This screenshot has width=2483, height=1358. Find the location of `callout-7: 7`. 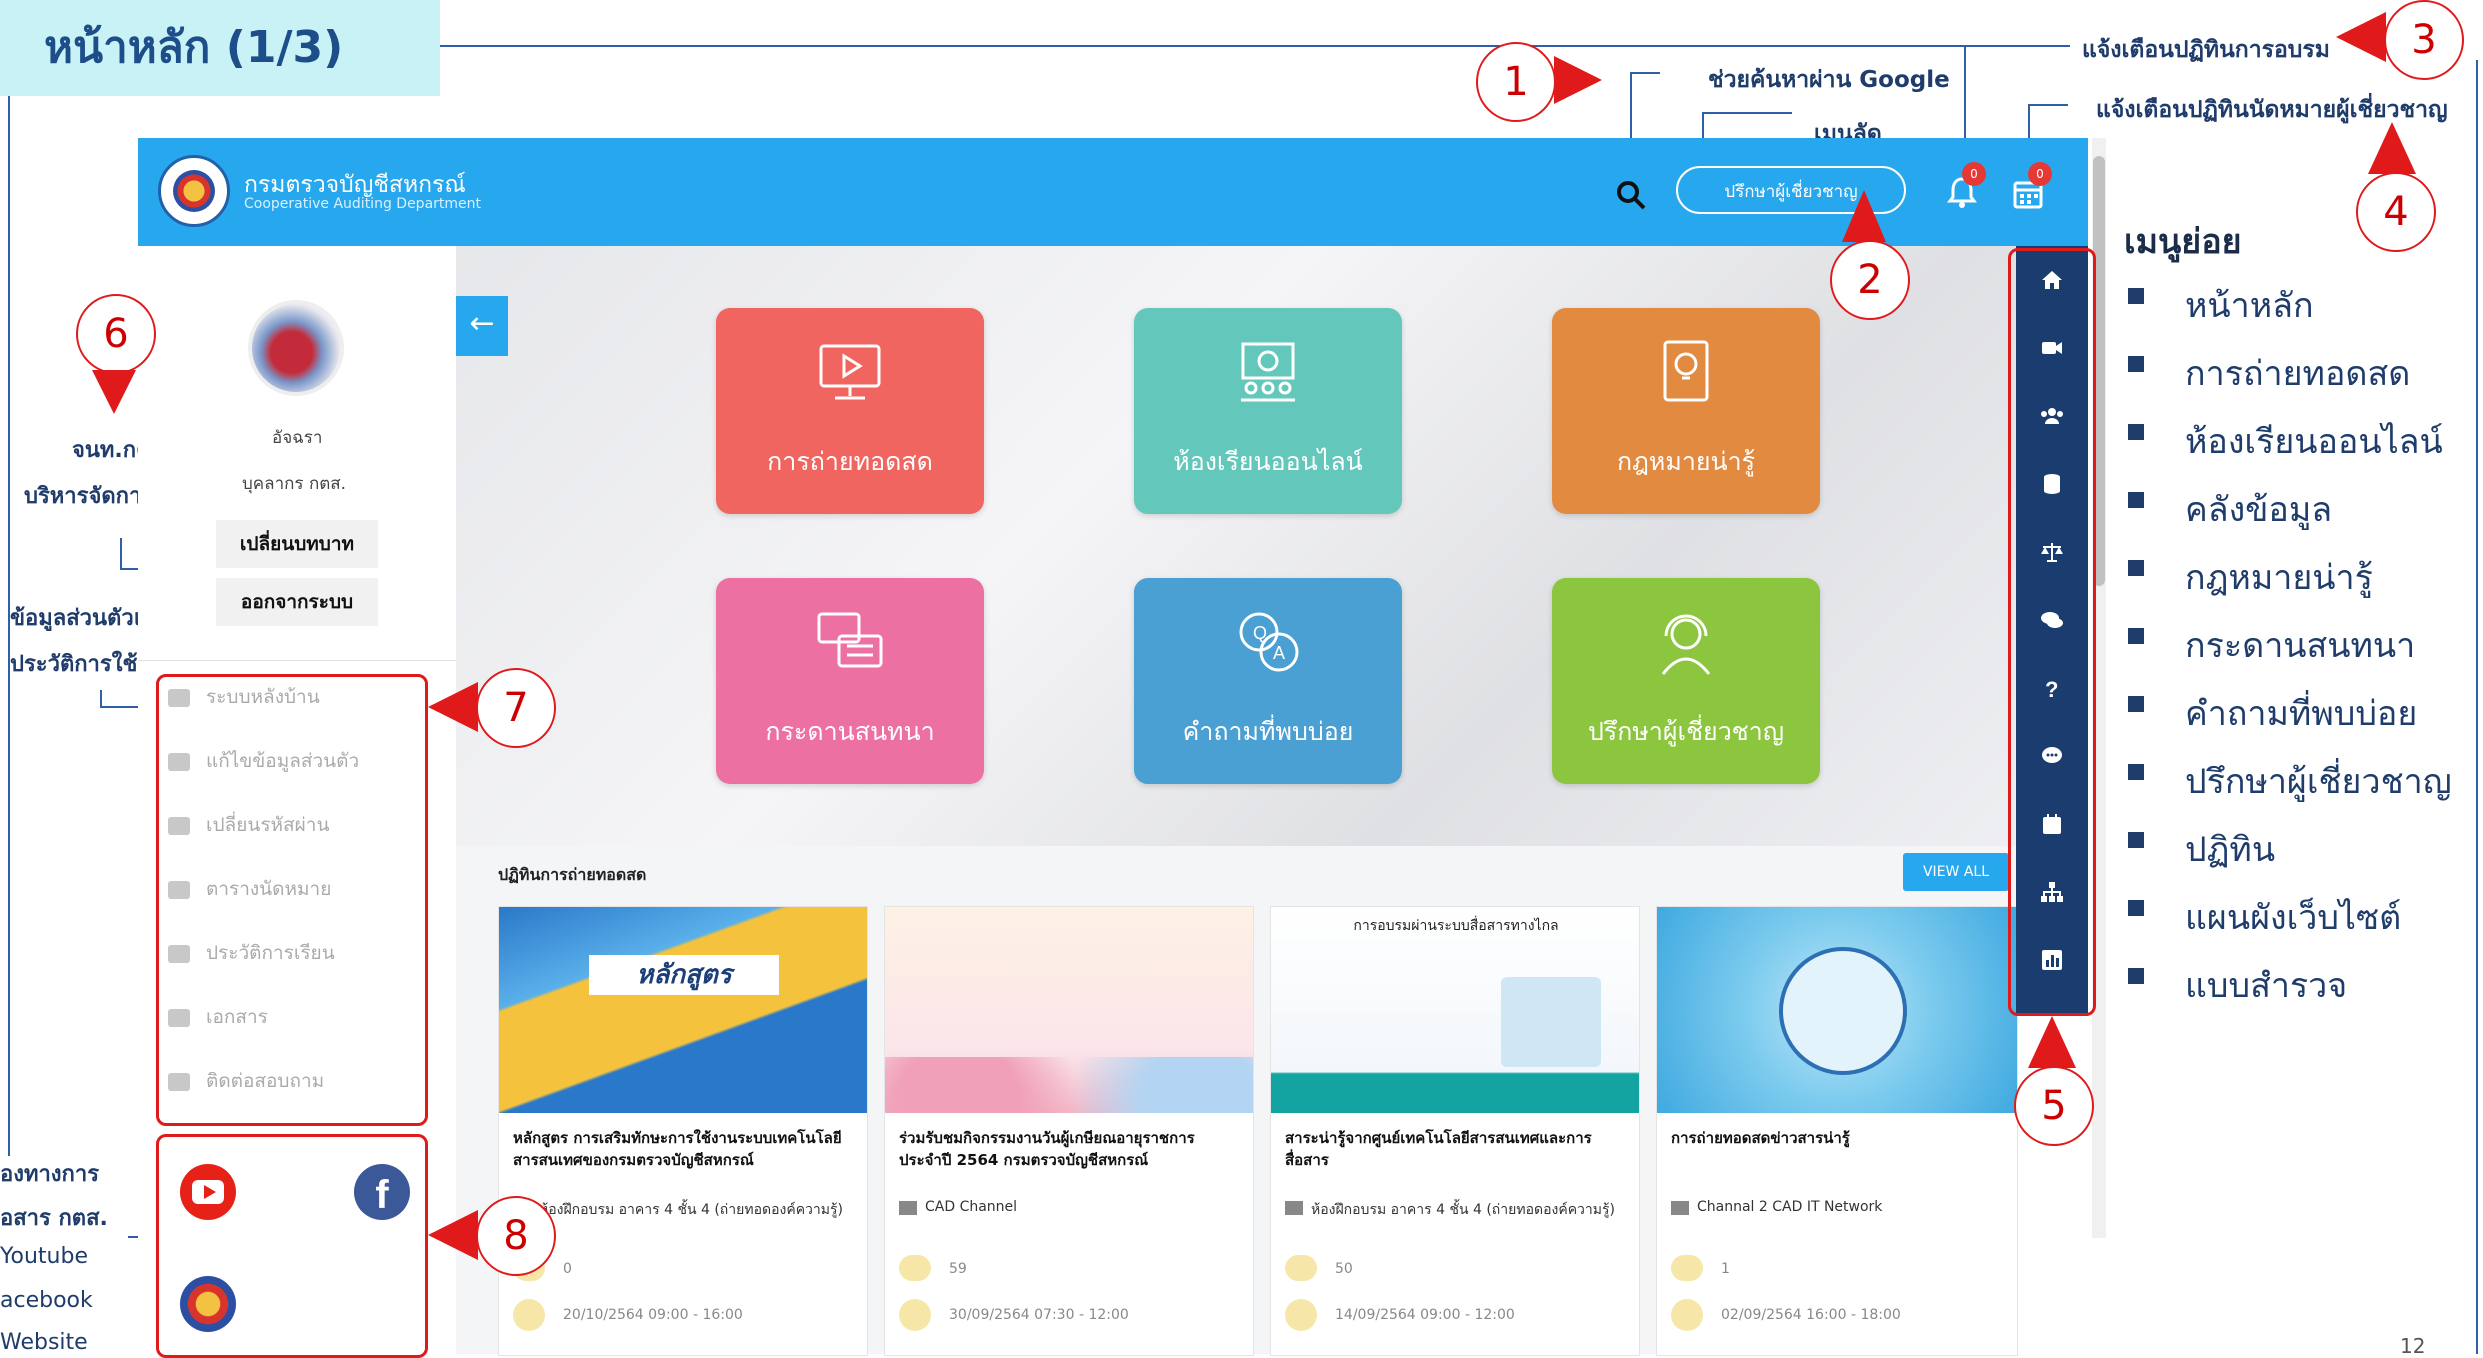

callout-7: 7 is located at coordinates (516, 708).